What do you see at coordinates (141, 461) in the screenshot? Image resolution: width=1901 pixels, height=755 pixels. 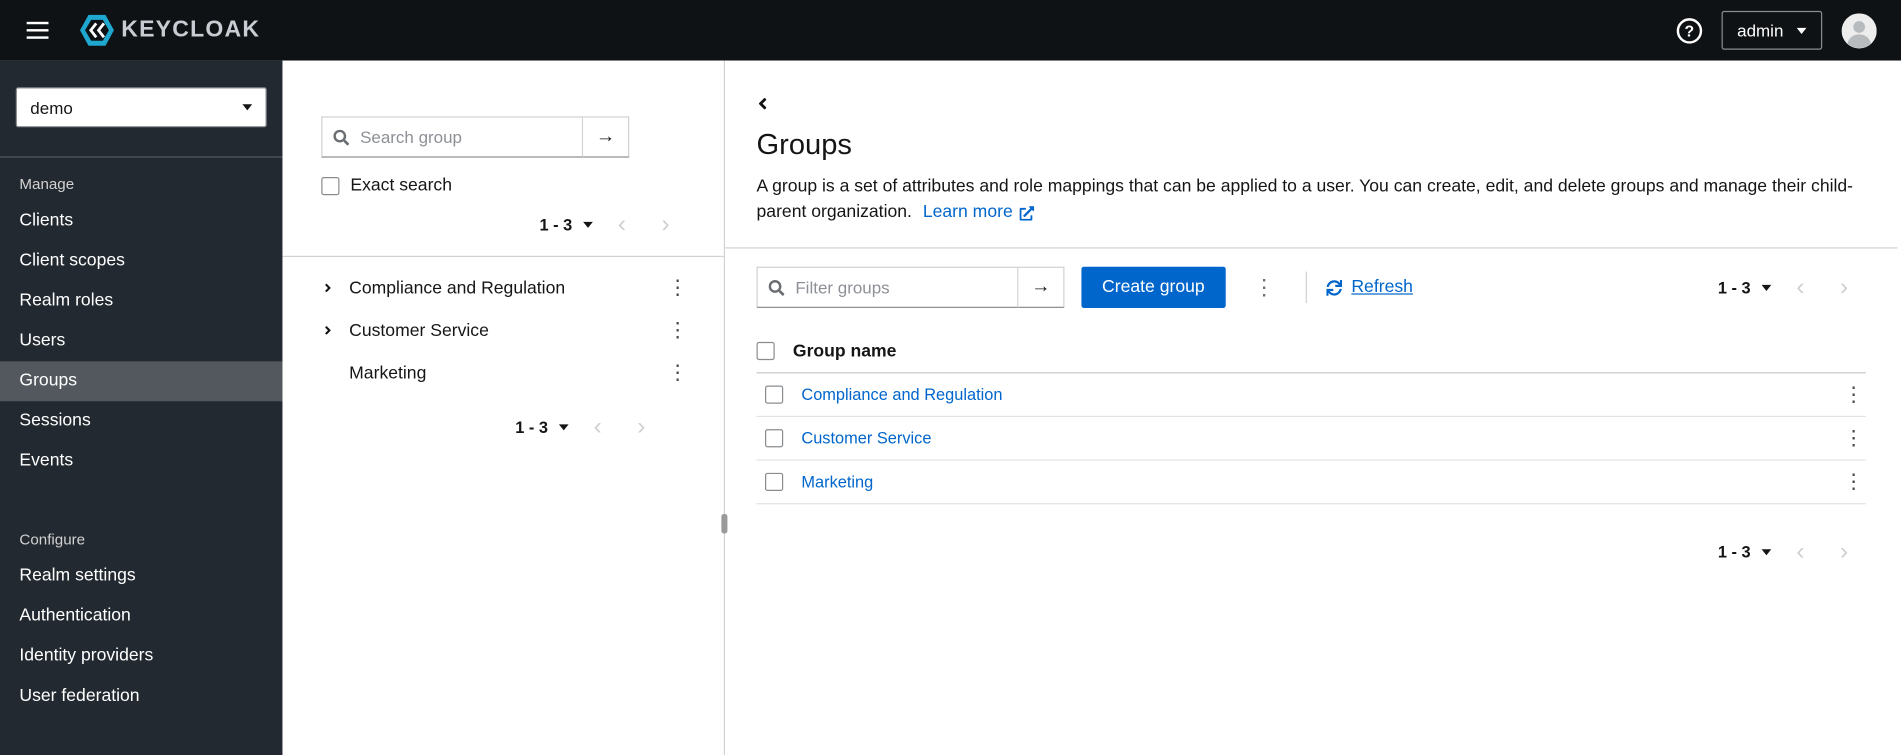 I see `sidebar-item-events: Events` at bounding box center [141, 461].